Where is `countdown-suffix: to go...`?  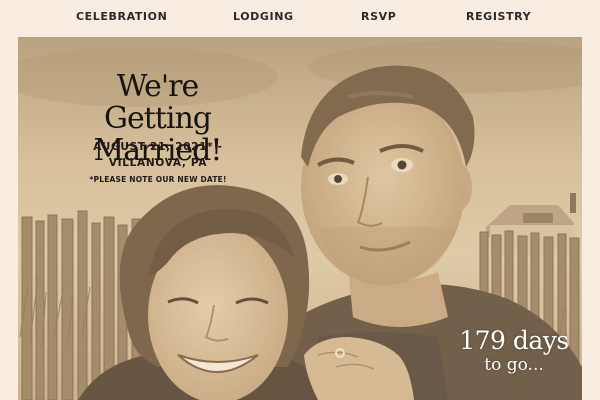
countdown-suffix: to go... is located at coordinates (514, 365).